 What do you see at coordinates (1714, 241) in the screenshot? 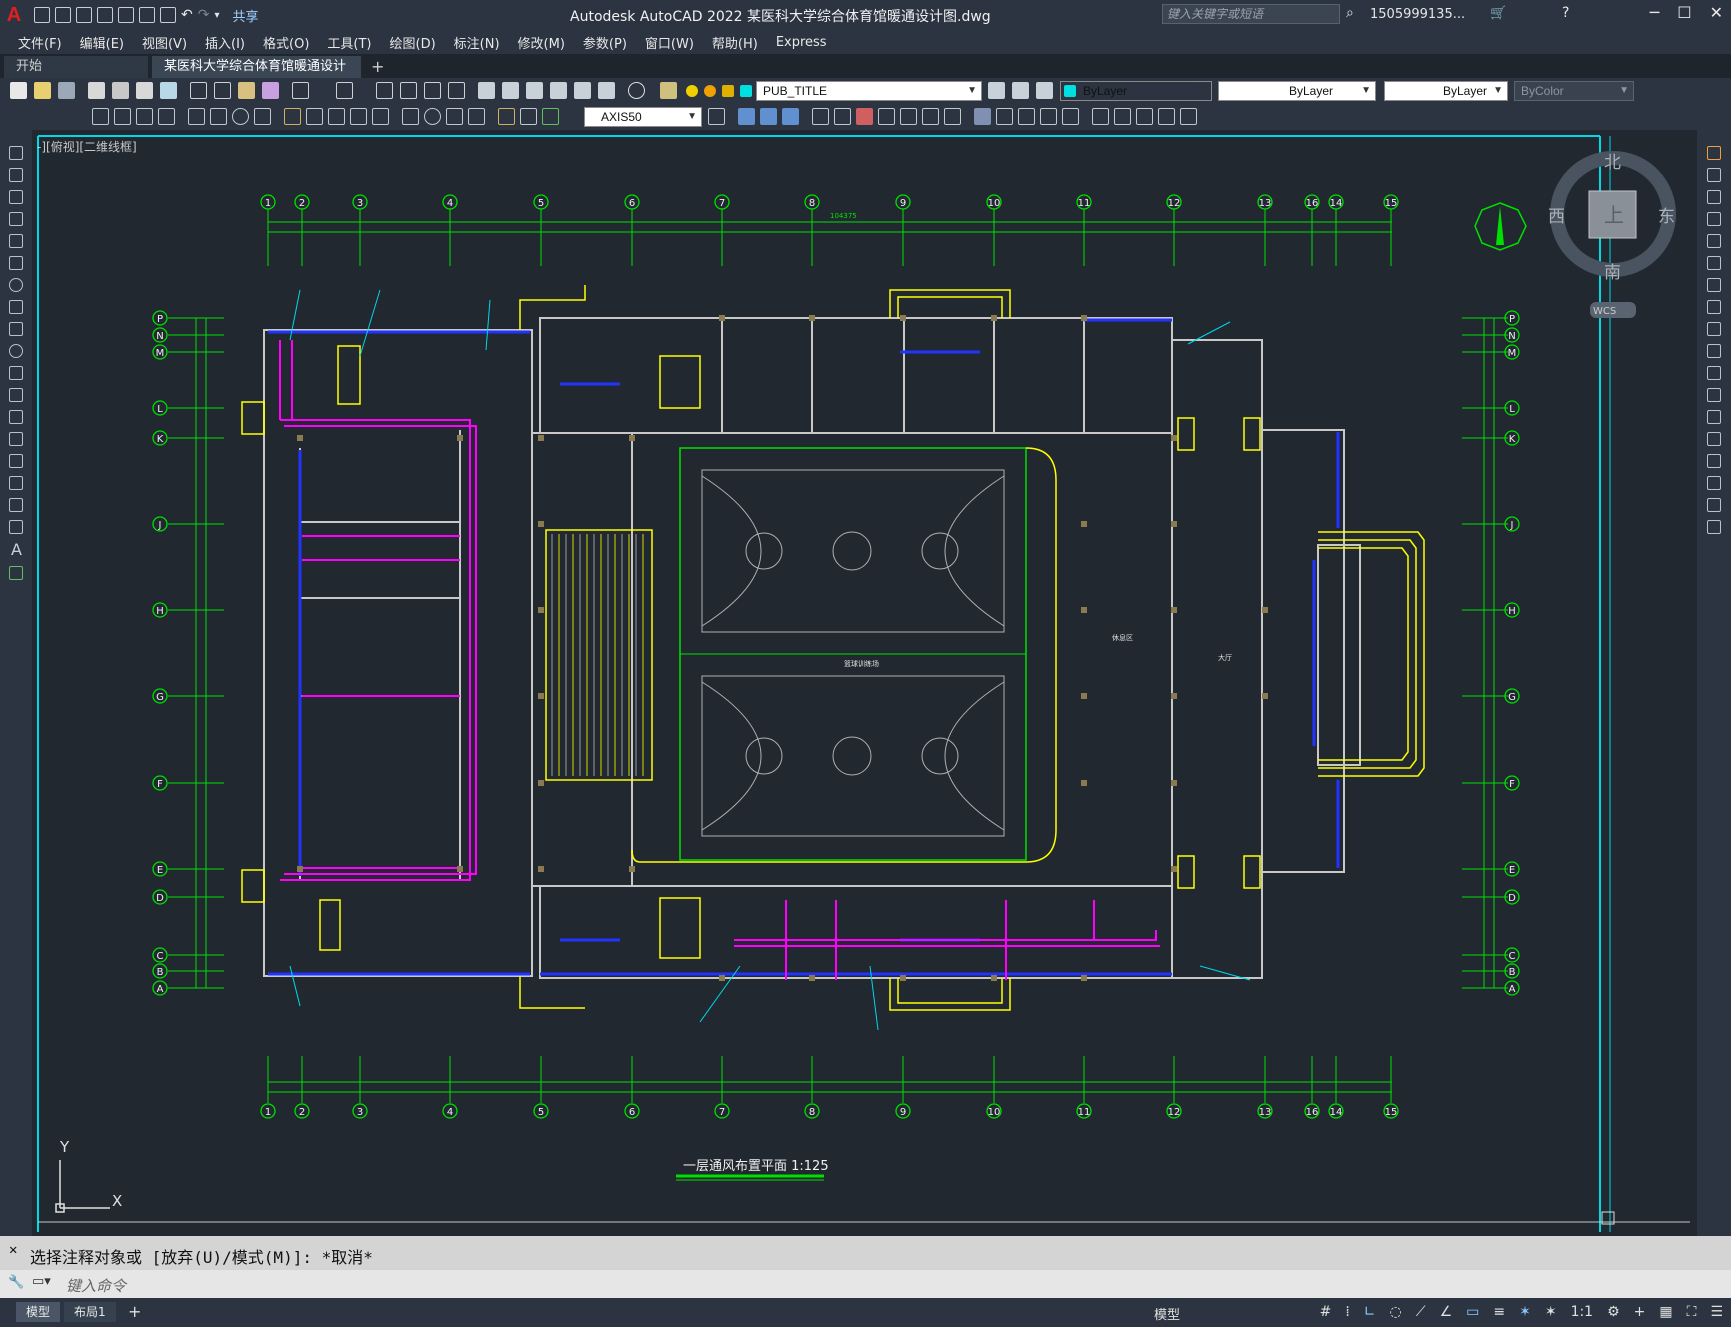
I see `array-icon` at bounding box center [1714, 241].